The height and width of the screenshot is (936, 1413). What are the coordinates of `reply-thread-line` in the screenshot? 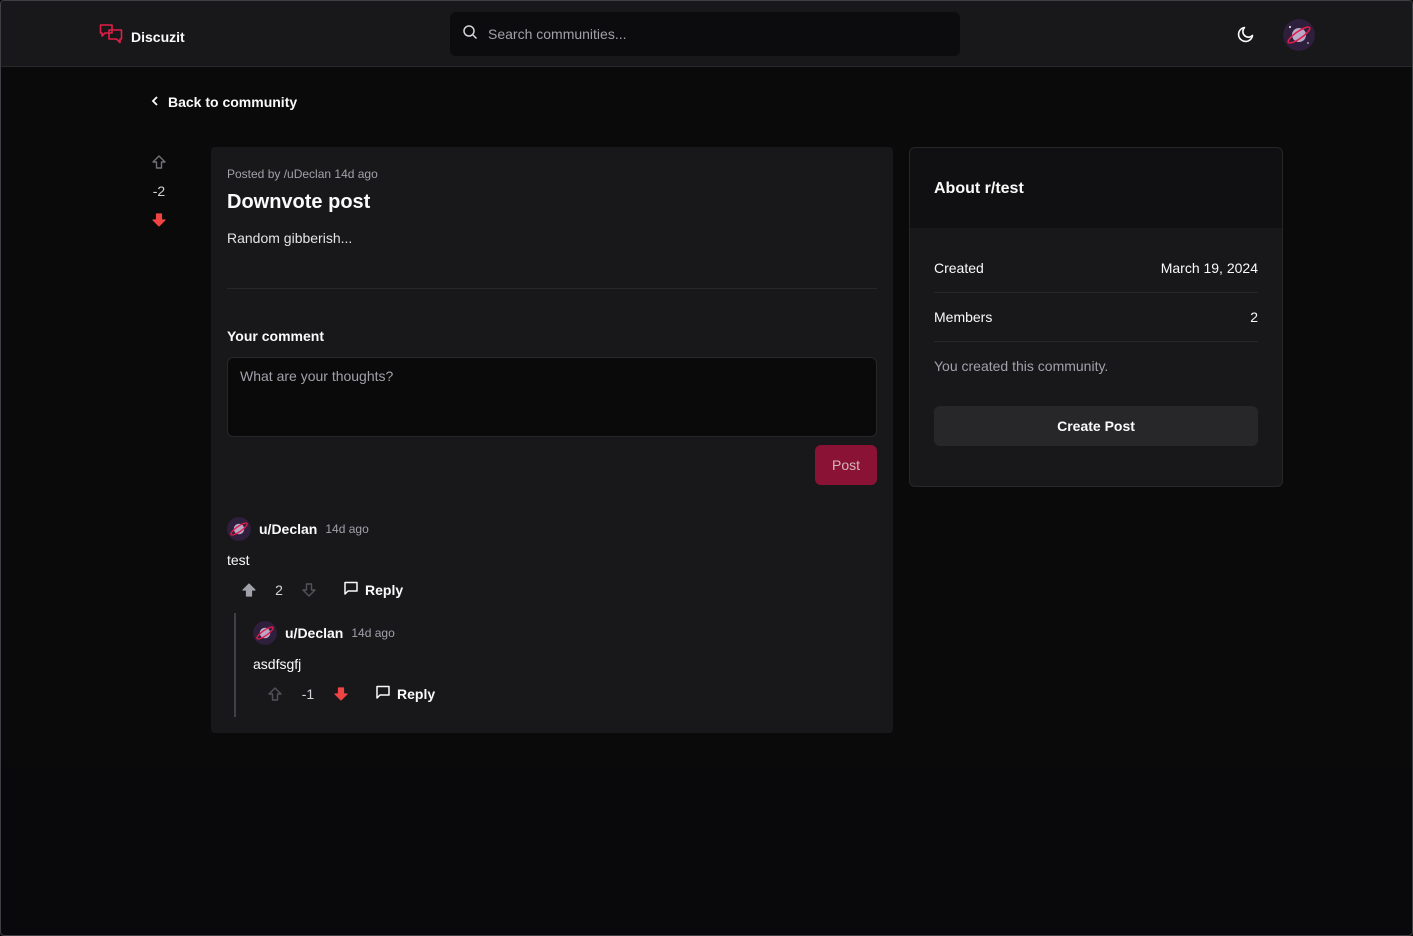 It's located at (235, 665).